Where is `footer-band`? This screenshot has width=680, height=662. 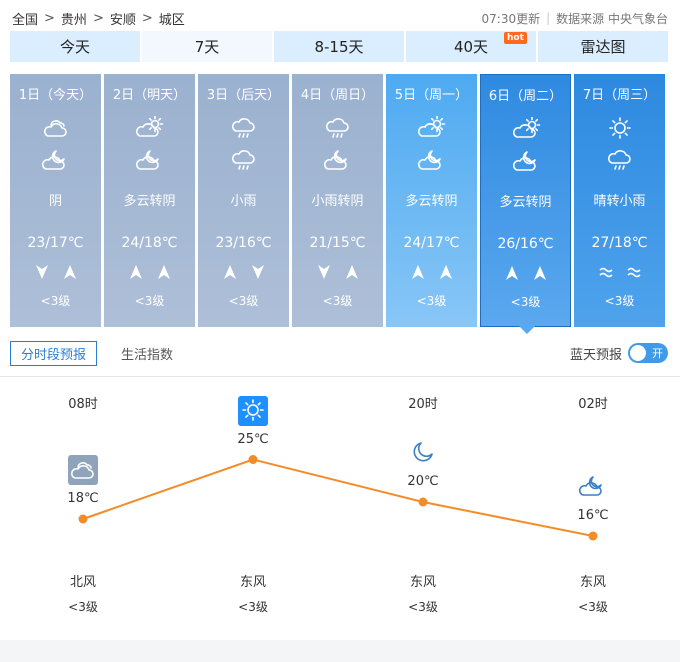
footer-band is located at coordinates (340, 651).